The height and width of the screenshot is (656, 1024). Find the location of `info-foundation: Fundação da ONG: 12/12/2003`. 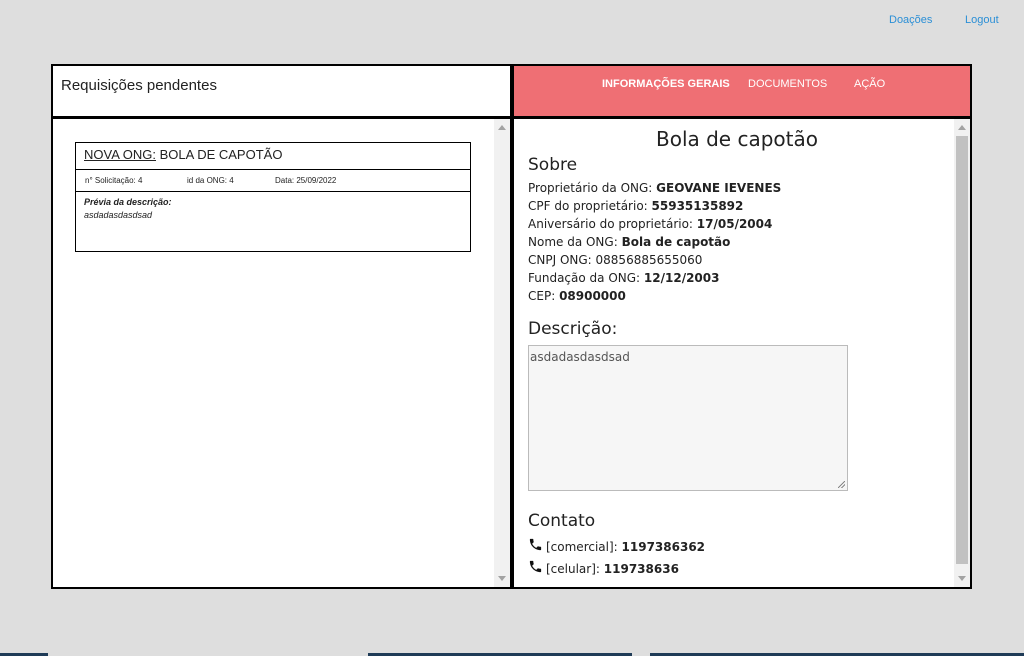

info-foundation: Fundação da ONG: 12/12/2003 is located at coordinates (624, 278).